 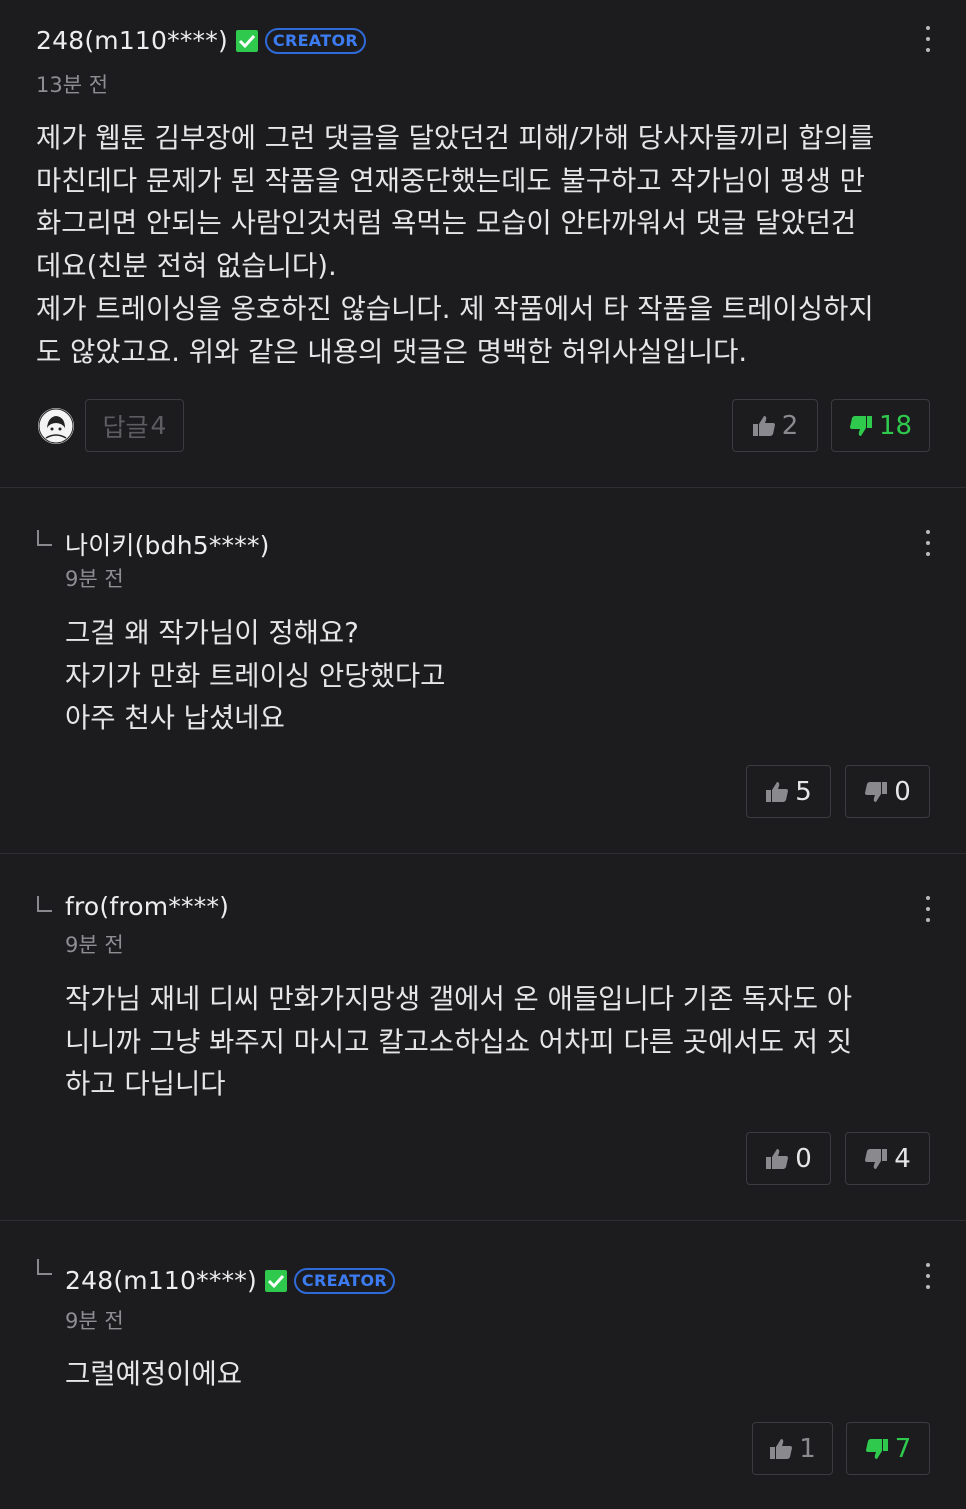 I want to click on author-name: fro(from****), so click(x=147, y=906).